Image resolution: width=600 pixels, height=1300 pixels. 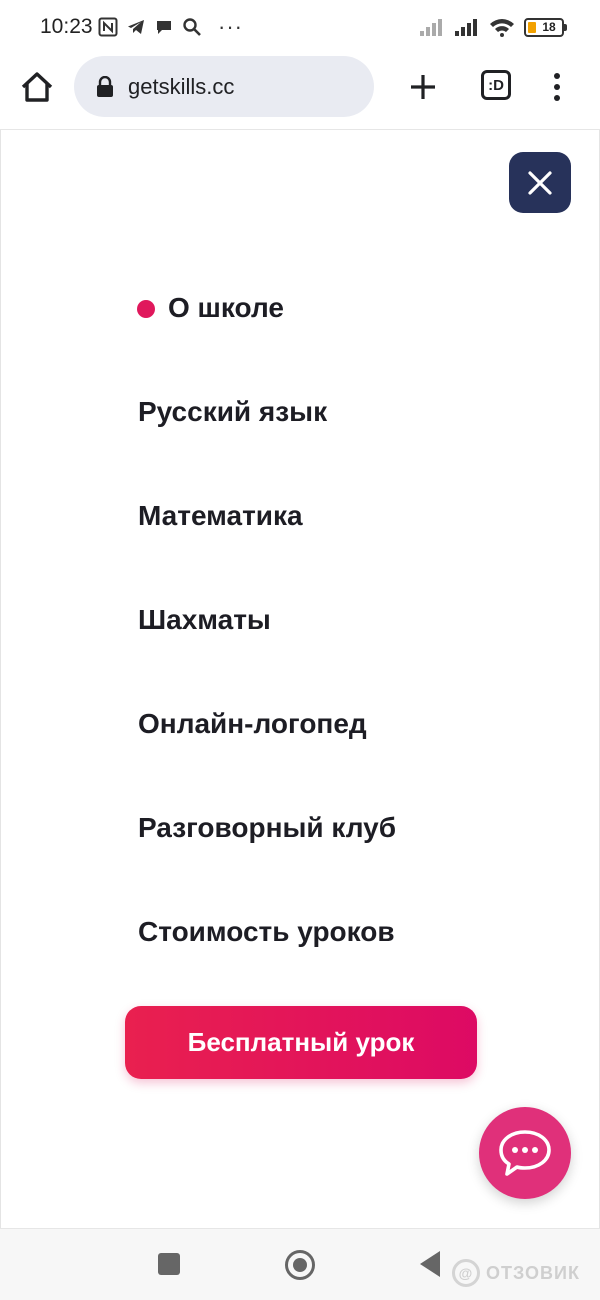 What do you see at coordinates (230, 26) in the screenshot?
I see `more-icon: ···` at bounding box center [230, 26].